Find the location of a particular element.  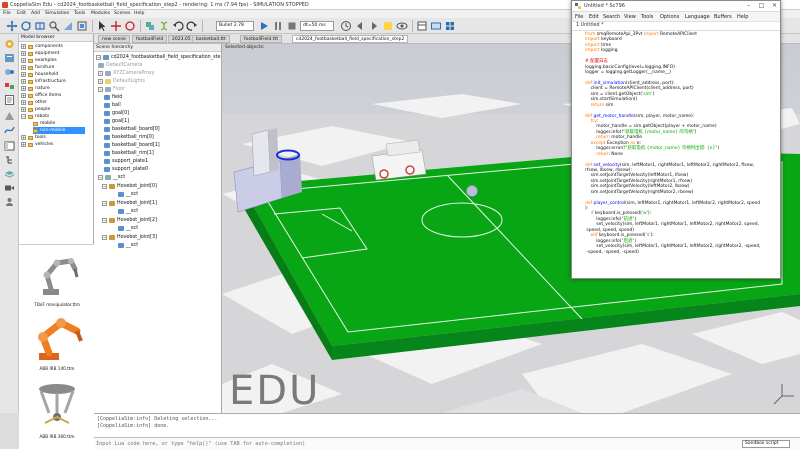

assemble-icon is located at coordinates (150, 26).